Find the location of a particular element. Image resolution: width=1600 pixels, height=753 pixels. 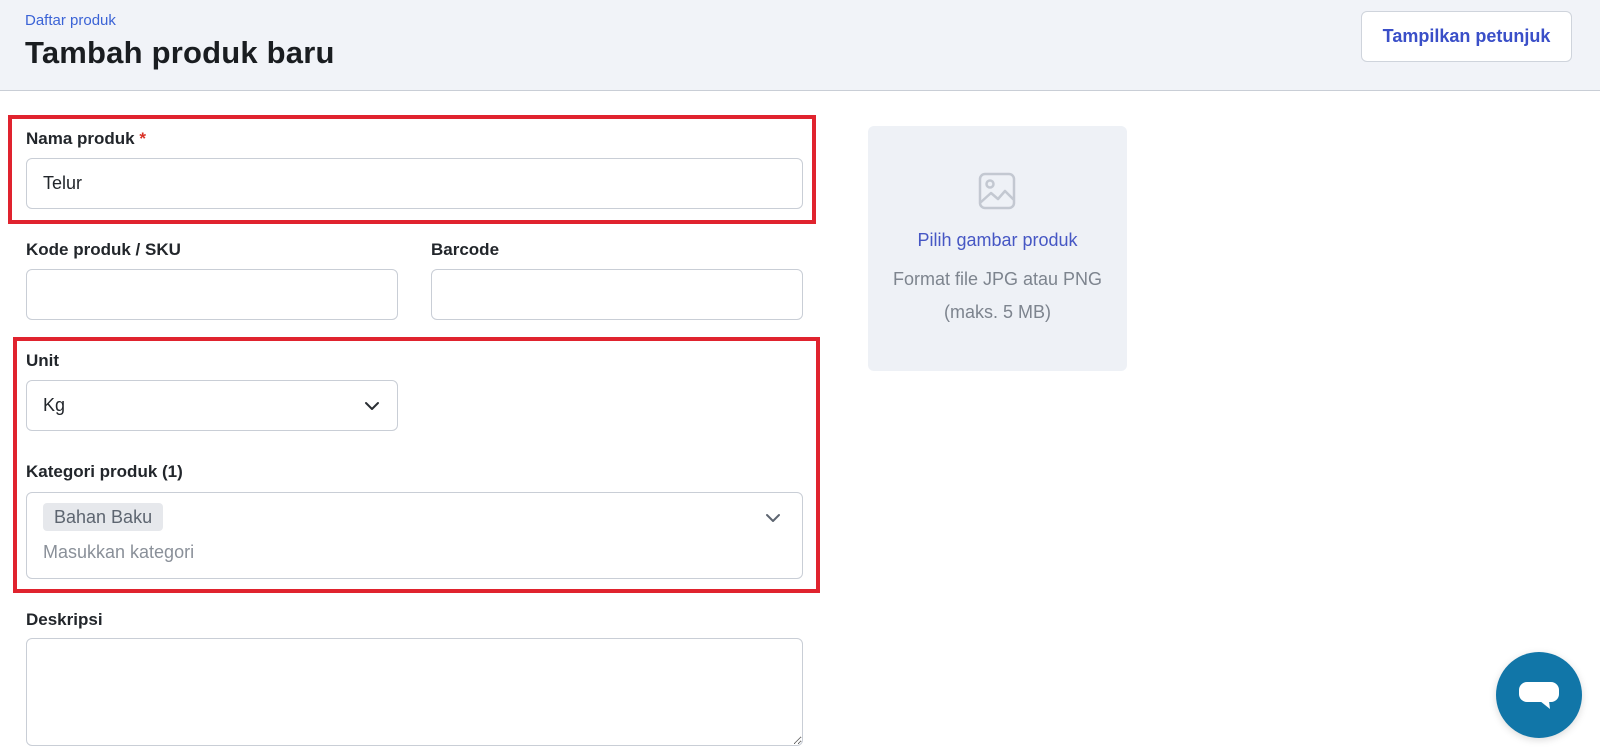

unit-label: Unit is located at coordinates (43, 360).